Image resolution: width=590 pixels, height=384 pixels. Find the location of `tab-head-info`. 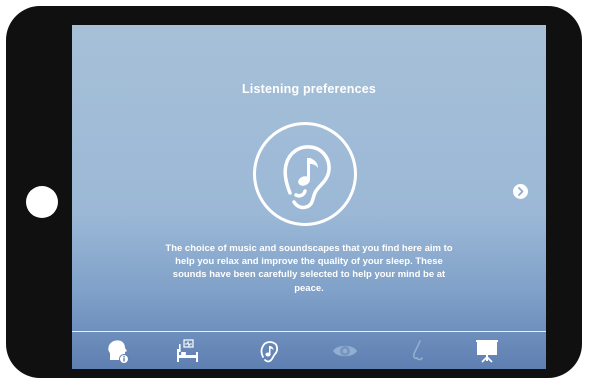

tab-head-info is located at coordinates (117, 350).